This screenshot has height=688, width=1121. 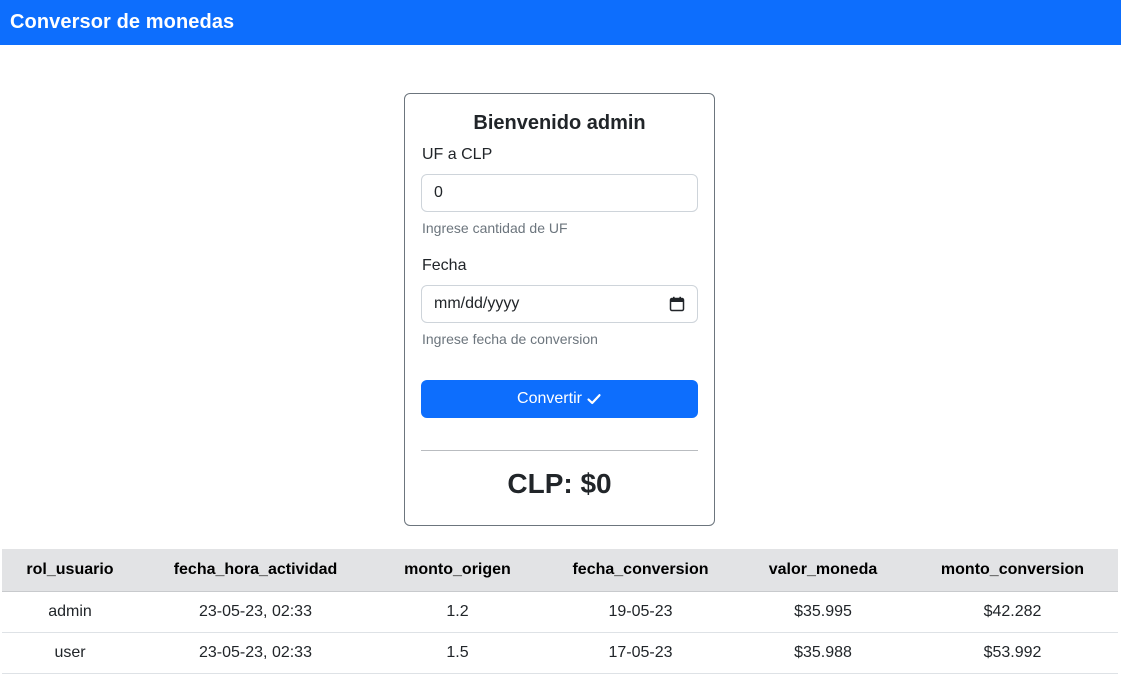 What do you see at coordinates (640, 653) in the screenshot?
I see `table-cell: 17-05-23` at bounding box center [640, 653].